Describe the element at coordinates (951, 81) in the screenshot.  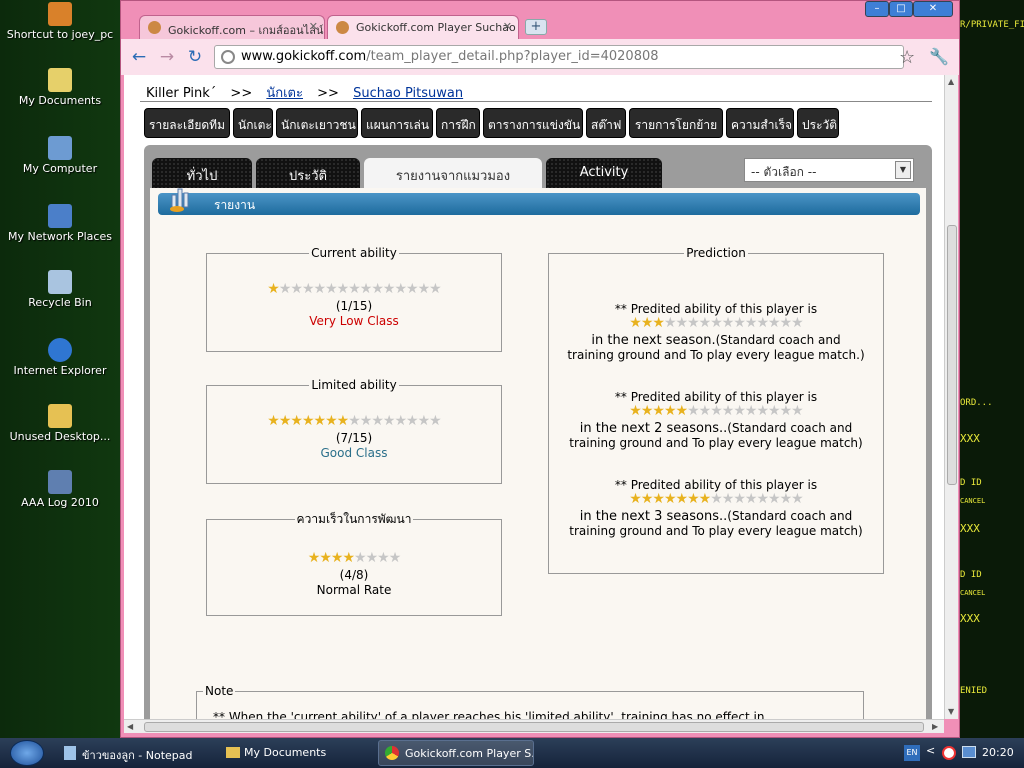
I see `scroll-up-icon: ▲` at that location.